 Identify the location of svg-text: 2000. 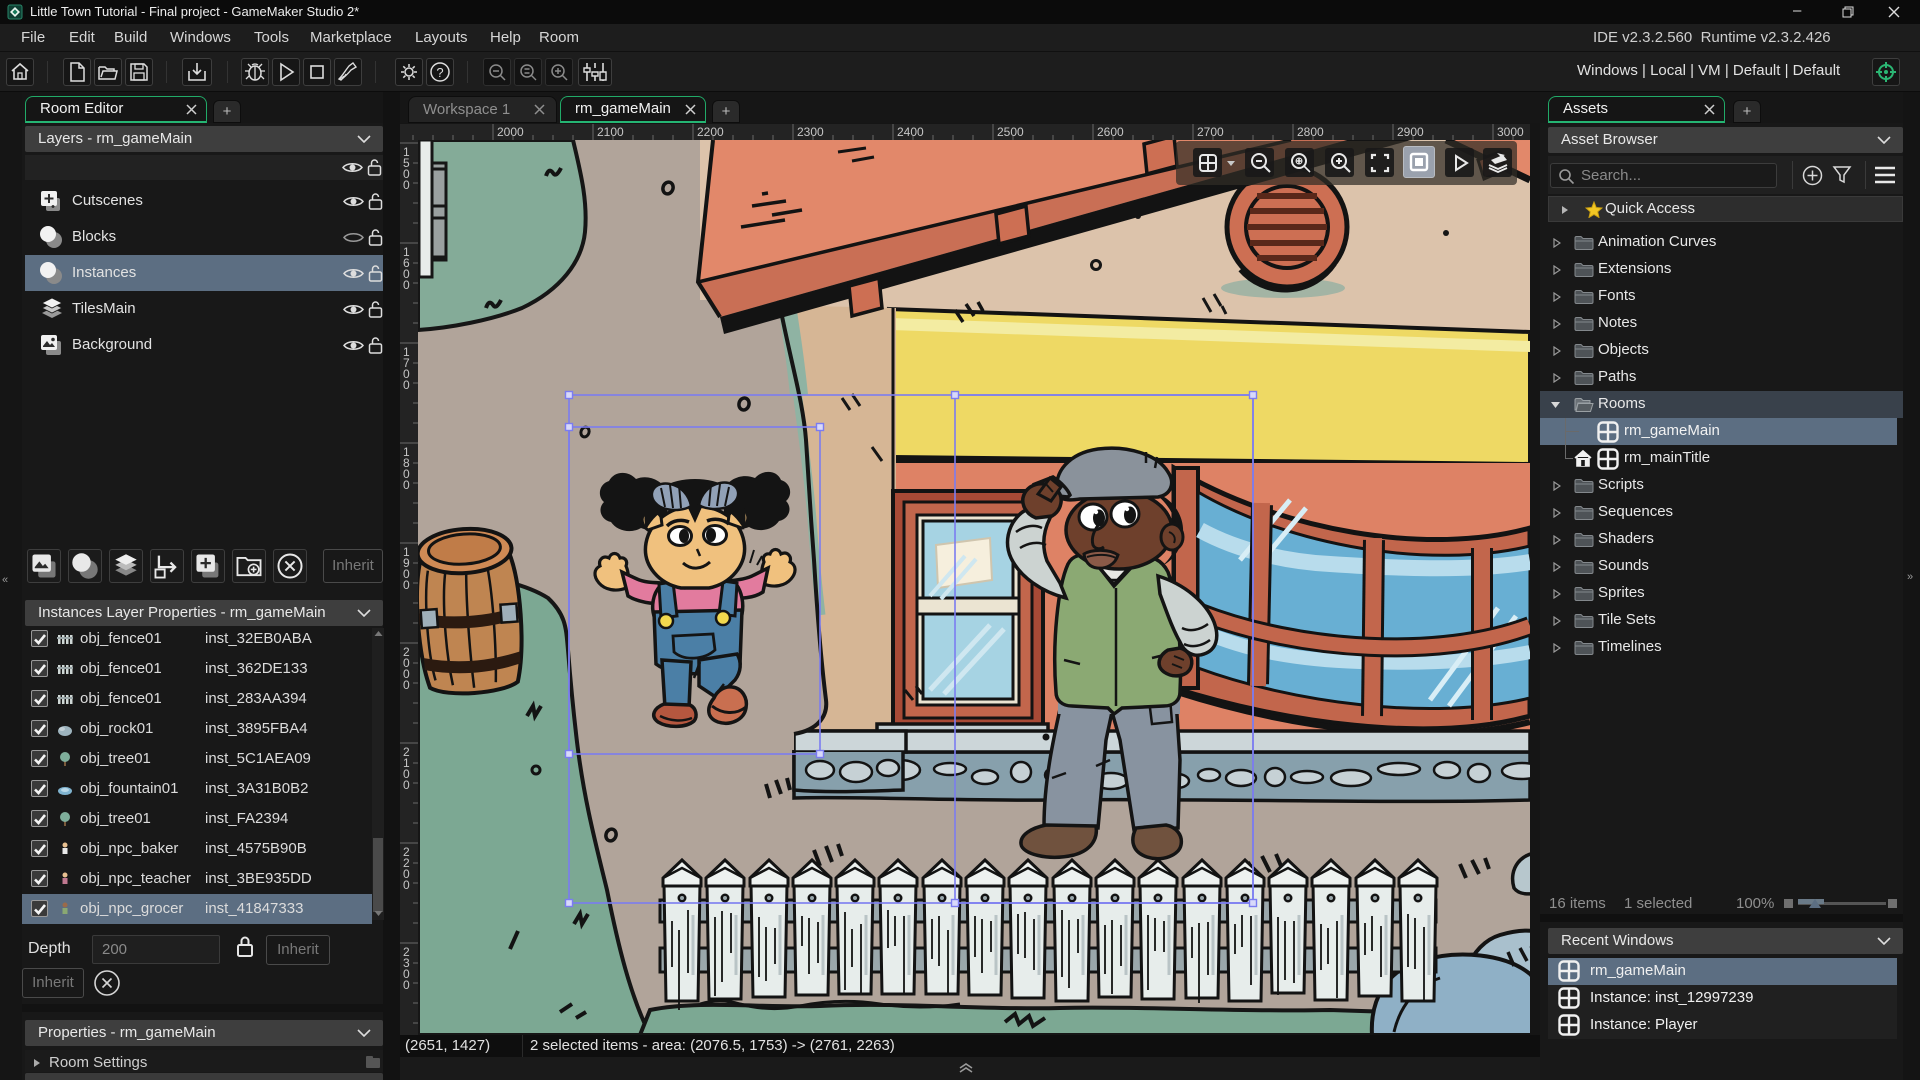
(510, 132).